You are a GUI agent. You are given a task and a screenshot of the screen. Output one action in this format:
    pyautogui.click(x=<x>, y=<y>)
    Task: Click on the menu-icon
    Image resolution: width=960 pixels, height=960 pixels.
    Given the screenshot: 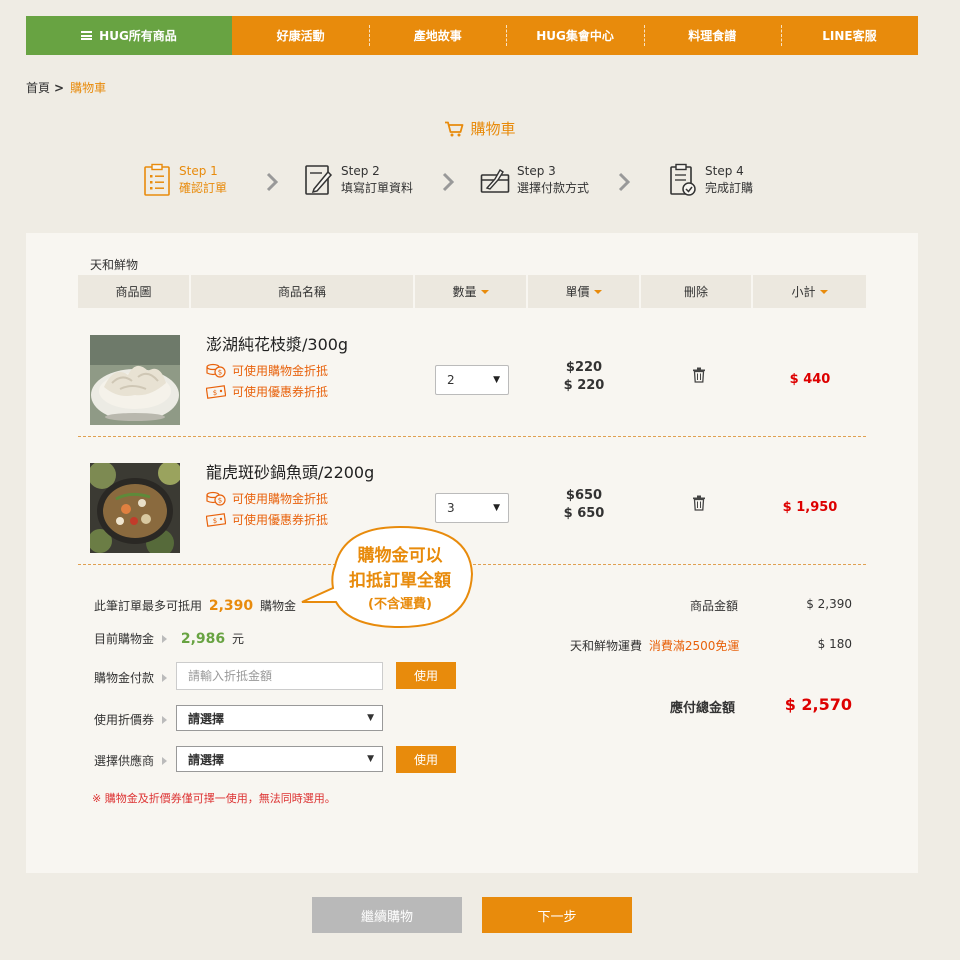 What is the action you would take?
    pyautogui.click(x=87, y=35)
    